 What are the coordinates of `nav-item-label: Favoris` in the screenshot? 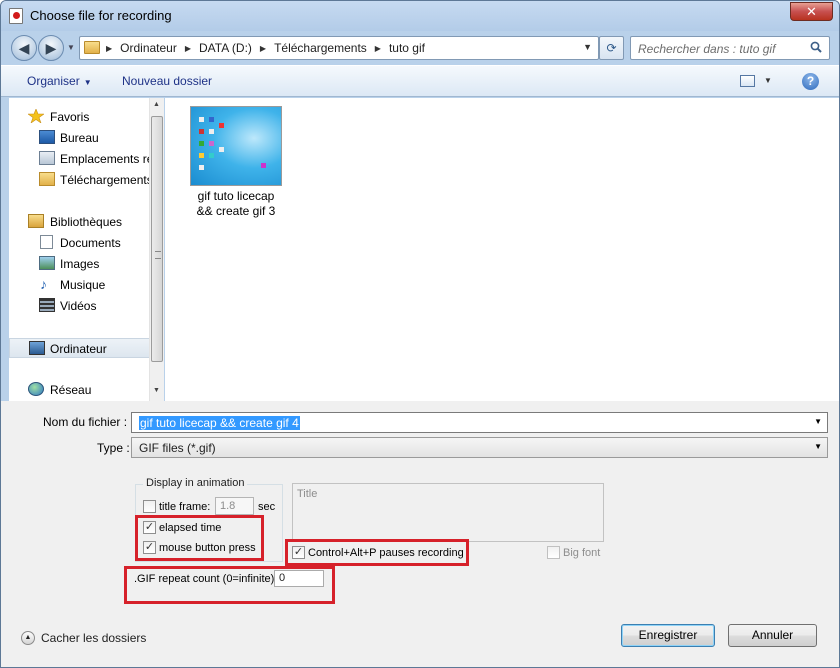 It's located at (70, 117).